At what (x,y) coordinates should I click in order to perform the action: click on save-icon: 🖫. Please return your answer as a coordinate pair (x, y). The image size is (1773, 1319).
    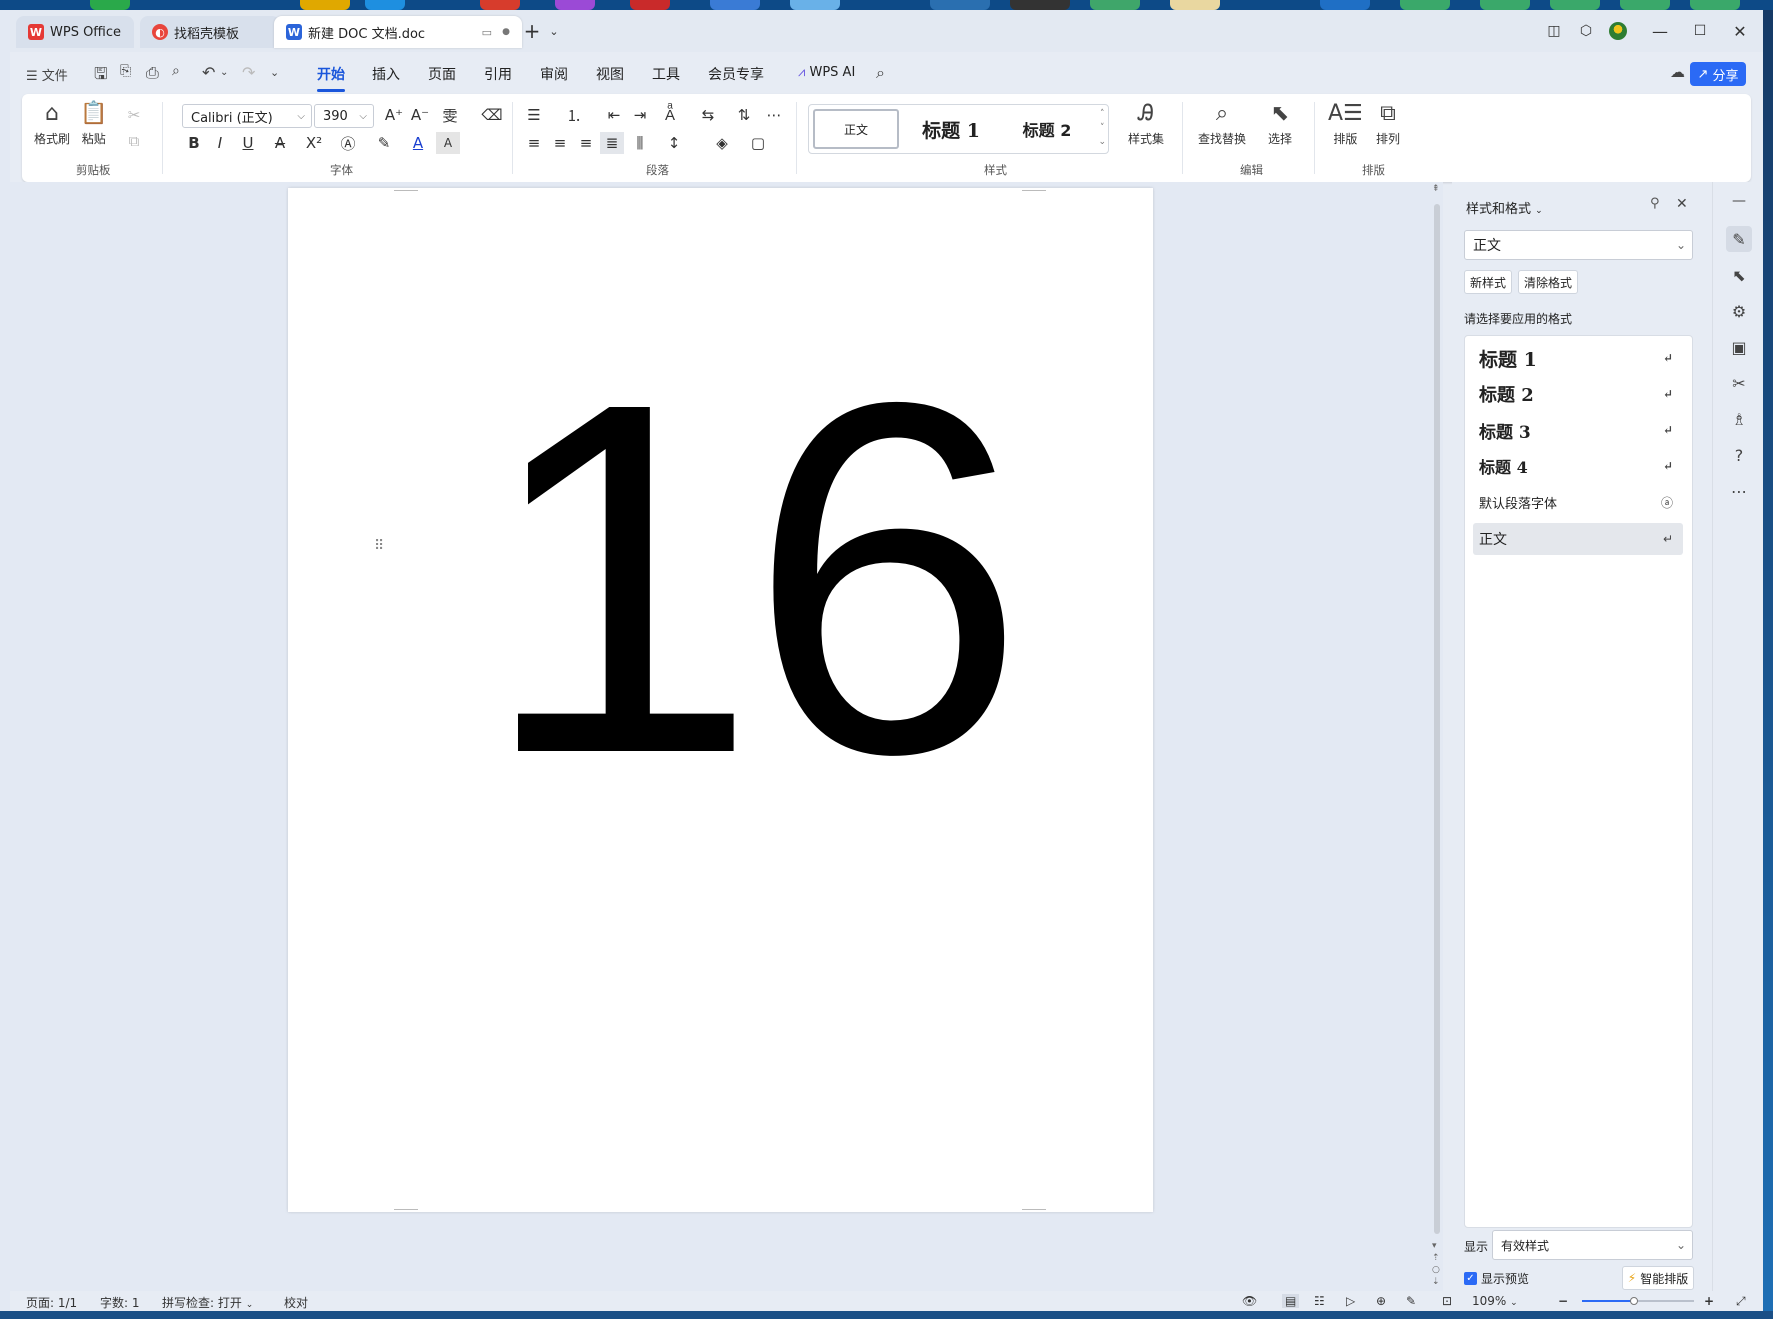
    Looking at the image, I should click on (101, 76).